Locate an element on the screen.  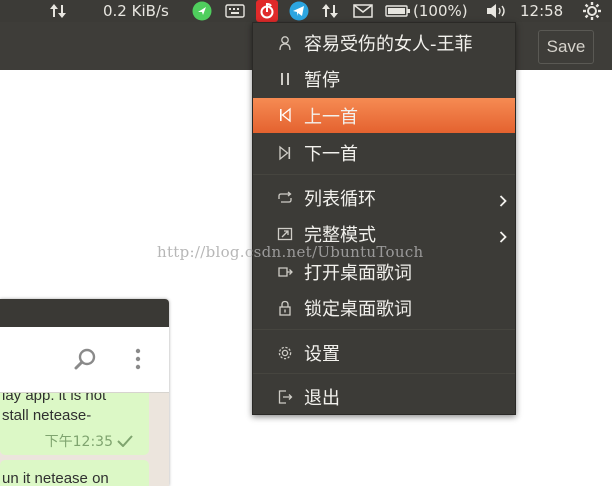
user-icon is located at coordinates (285, 43).